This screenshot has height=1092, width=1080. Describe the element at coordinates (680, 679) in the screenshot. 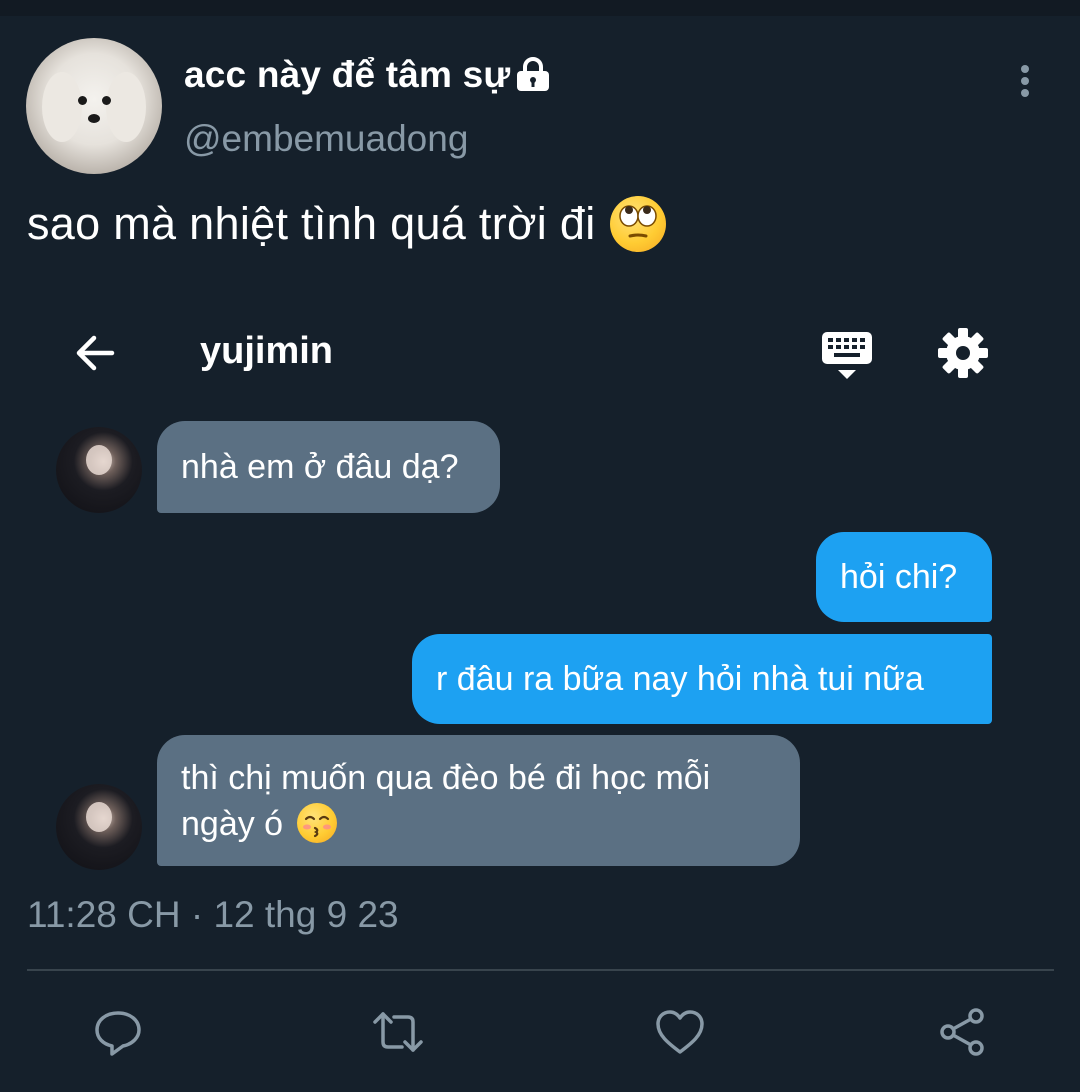

I see `message-text: r đâu ra bữa nay hỏi nhà tui nữa` at that location.